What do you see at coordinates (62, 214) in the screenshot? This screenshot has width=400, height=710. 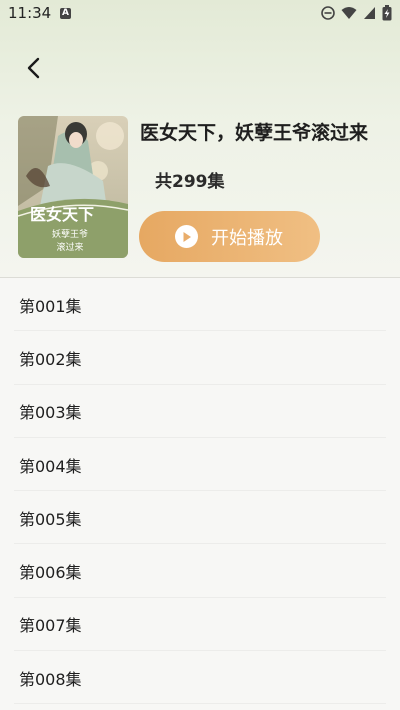 I see `svg-text: 医女天下` at bounding box center [62, 214].